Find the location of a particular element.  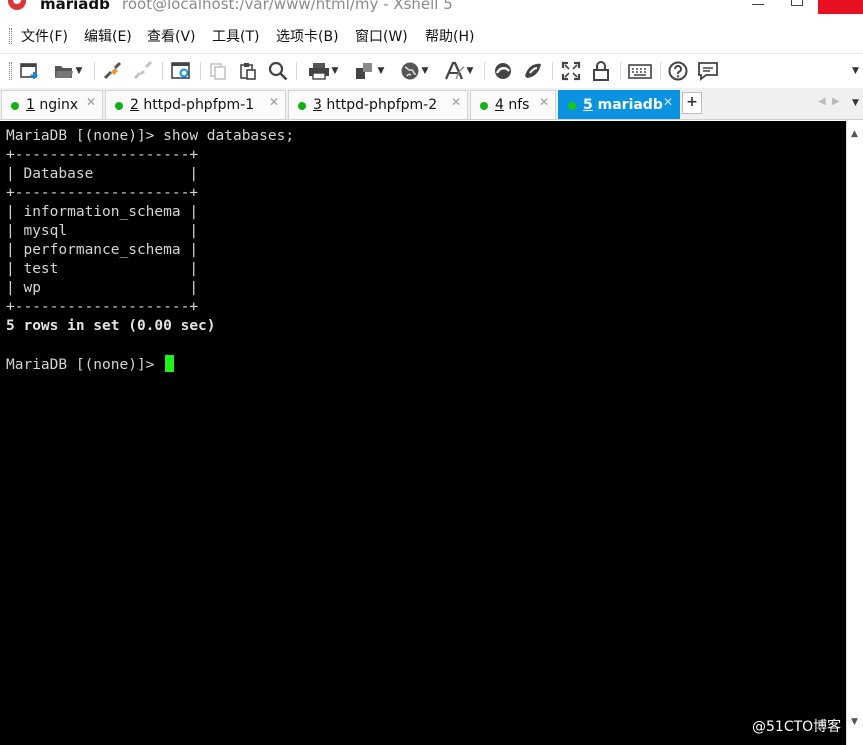

scroll-down-icon: ▼ is located at coordinates (854, 722).